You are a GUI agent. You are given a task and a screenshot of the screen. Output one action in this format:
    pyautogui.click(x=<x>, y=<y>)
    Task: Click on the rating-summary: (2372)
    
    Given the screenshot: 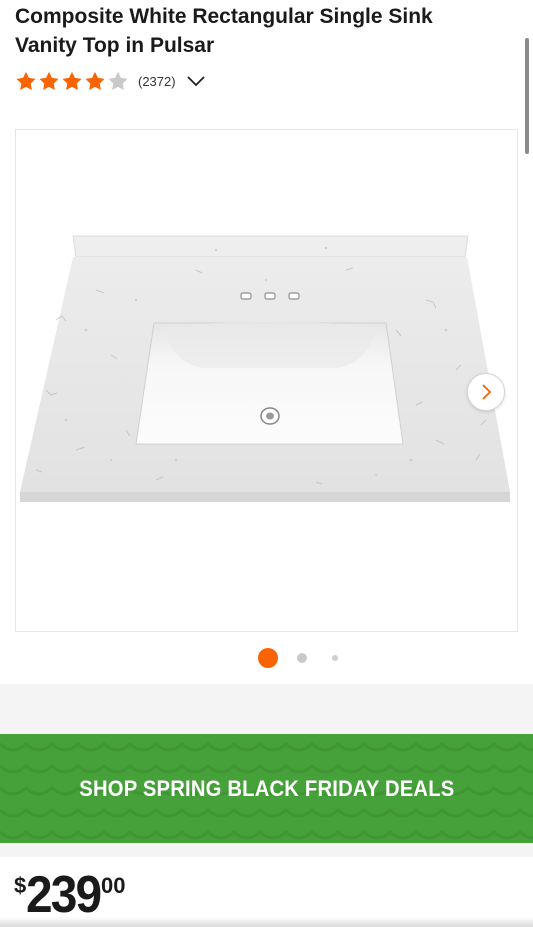 What is the action you would take?
    pyautogui.click(x=110, y=81)
    